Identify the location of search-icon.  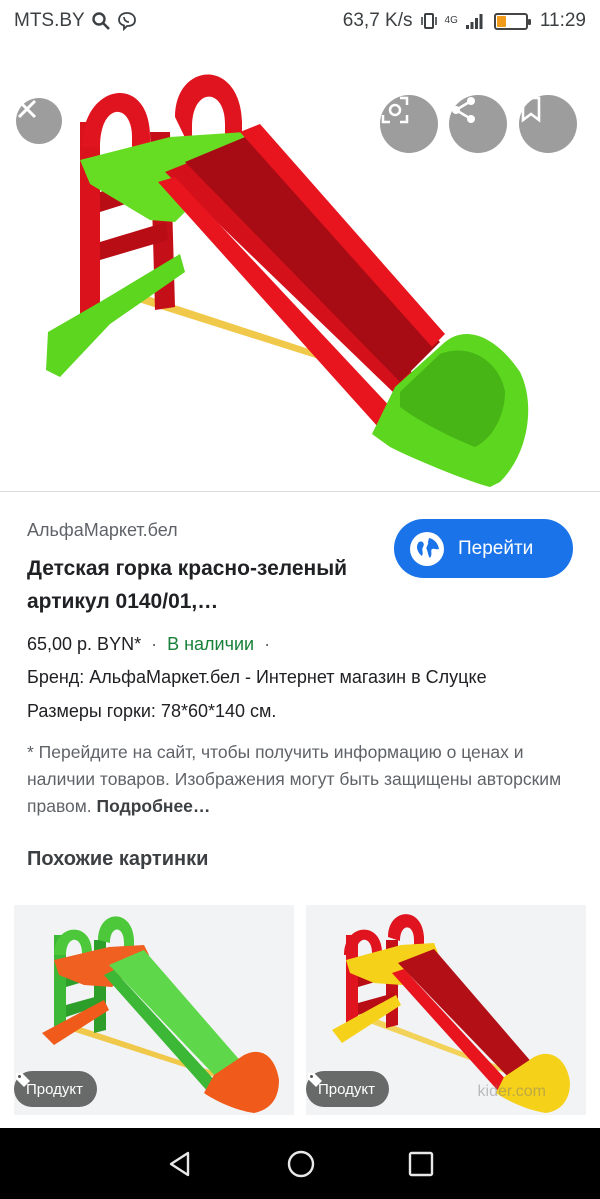
(101, 21).